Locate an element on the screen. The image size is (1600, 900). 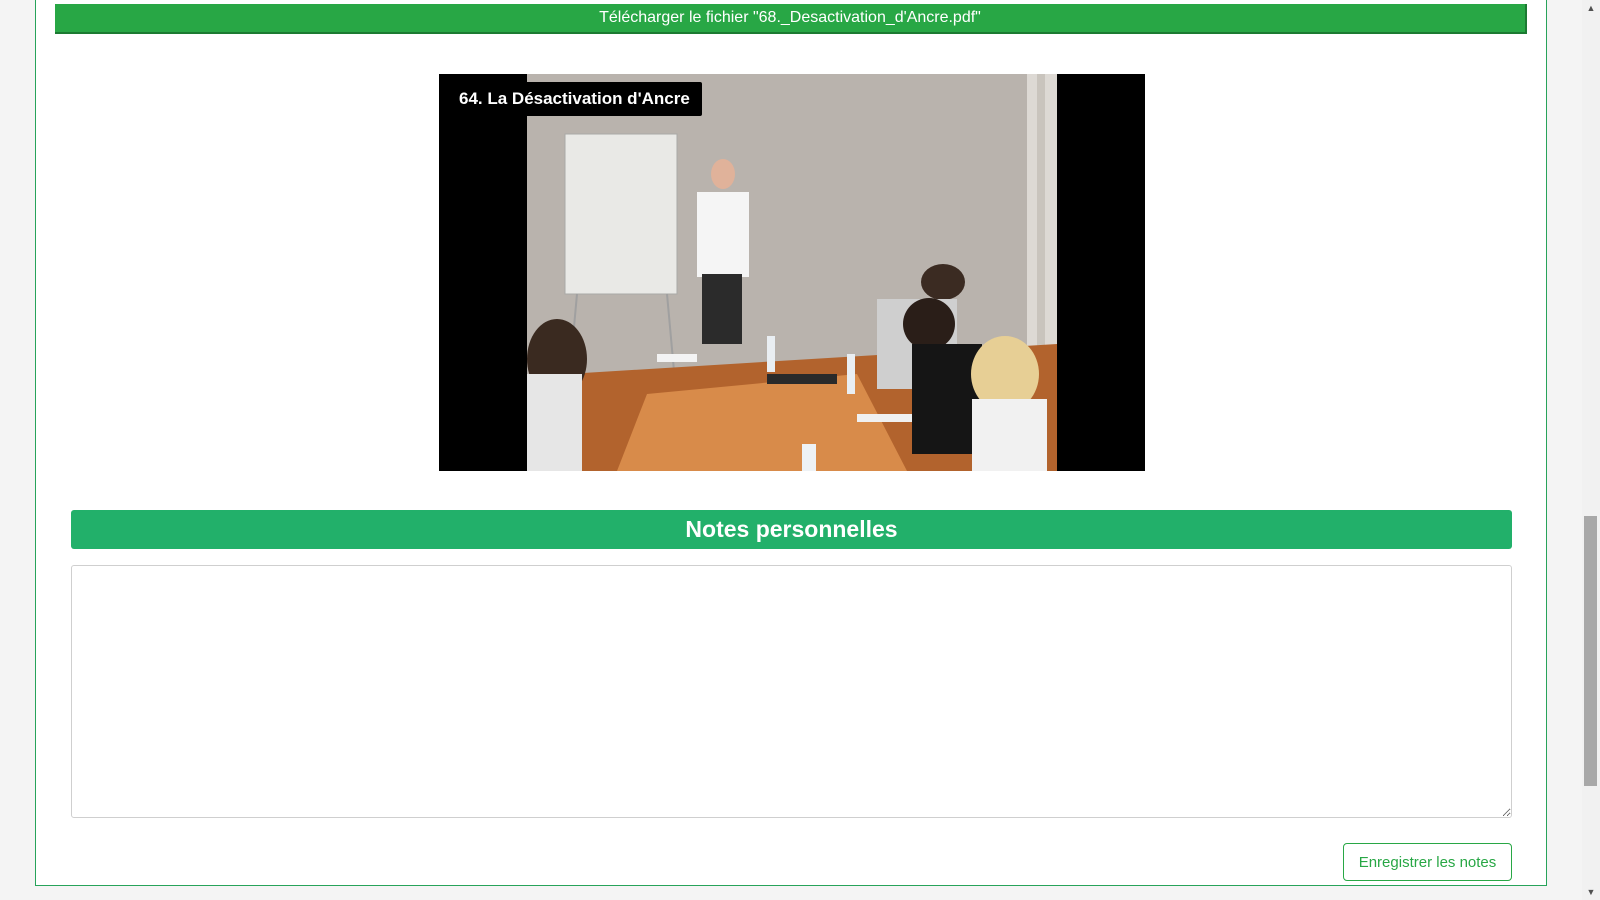
notes-section-header: Notes personnelles is located at coordinates (791, 529).